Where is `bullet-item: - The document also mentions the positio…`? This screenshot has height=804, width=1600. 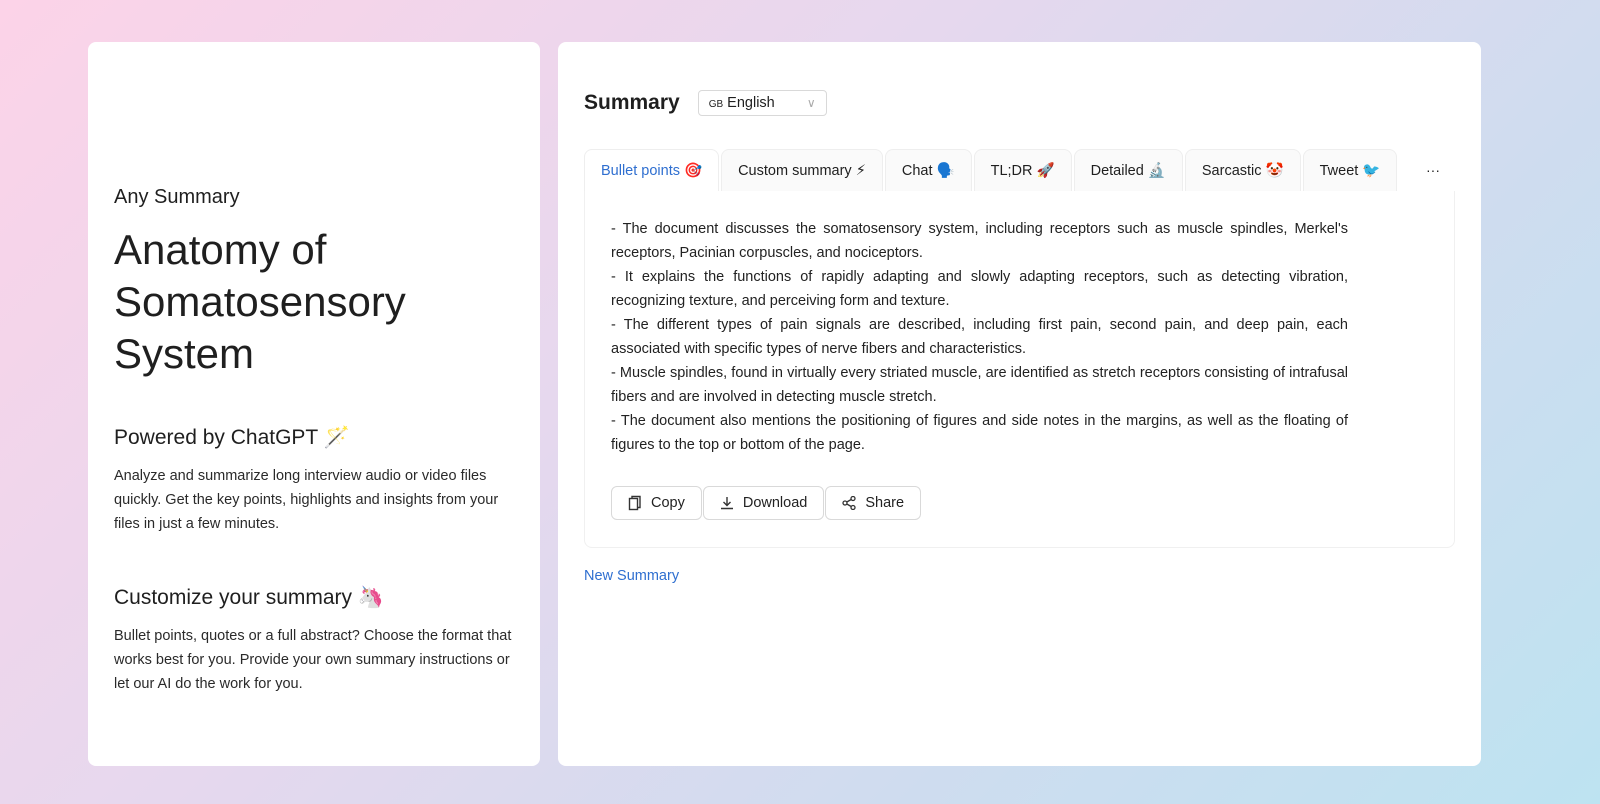 bullet-item: - The document also mentions the positio… is located at coordinates (979, 433).